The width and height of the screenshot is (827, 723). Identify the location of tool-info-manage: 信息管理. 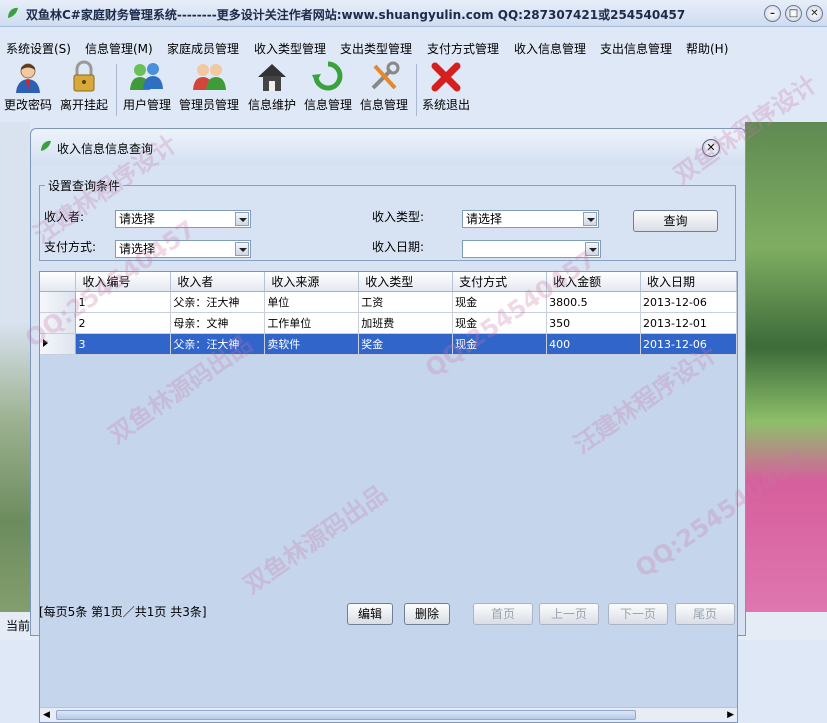
(328, 86).